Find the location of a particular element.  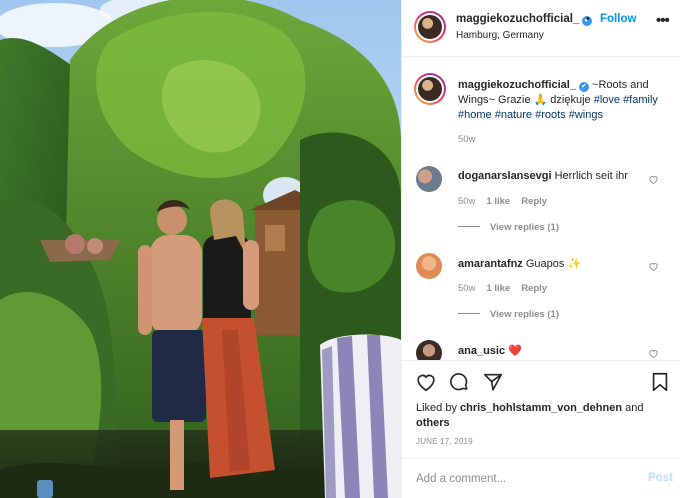

liked-by-others-link: others is located at coordinates (433, 423).